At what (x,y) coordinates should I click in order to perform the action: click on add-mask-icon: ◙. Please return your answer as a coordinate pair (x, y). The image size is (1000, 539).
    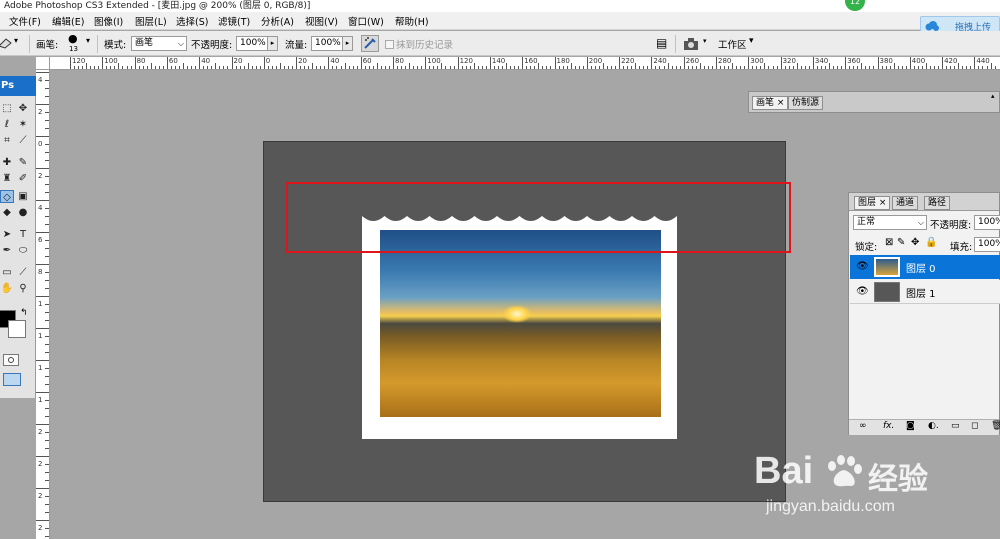
    Looking at the image, I should click on (910, 426).